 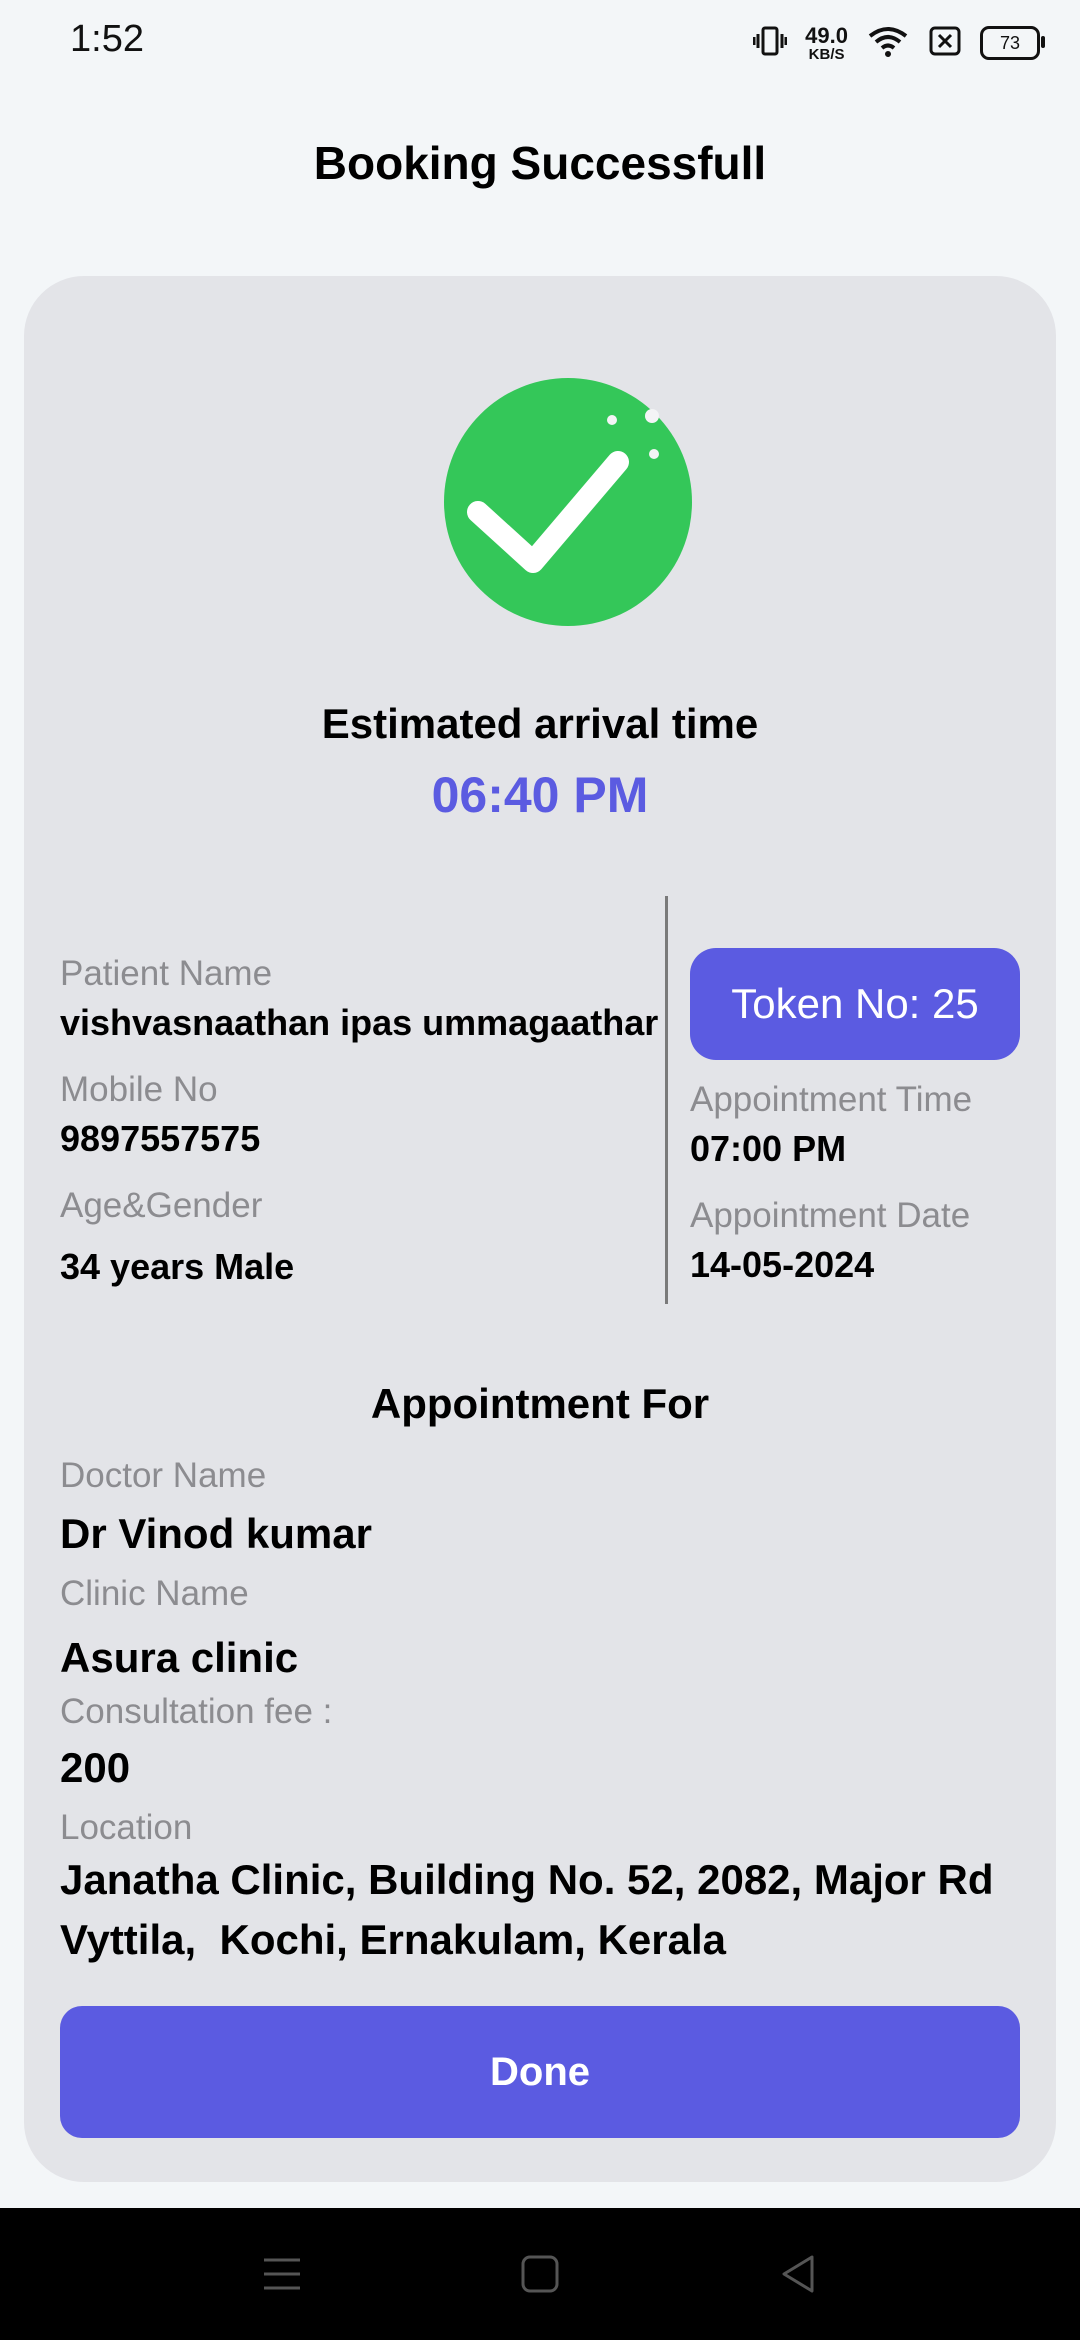 I want to click on battery-icon: 73, so click(x=1012, y=43).